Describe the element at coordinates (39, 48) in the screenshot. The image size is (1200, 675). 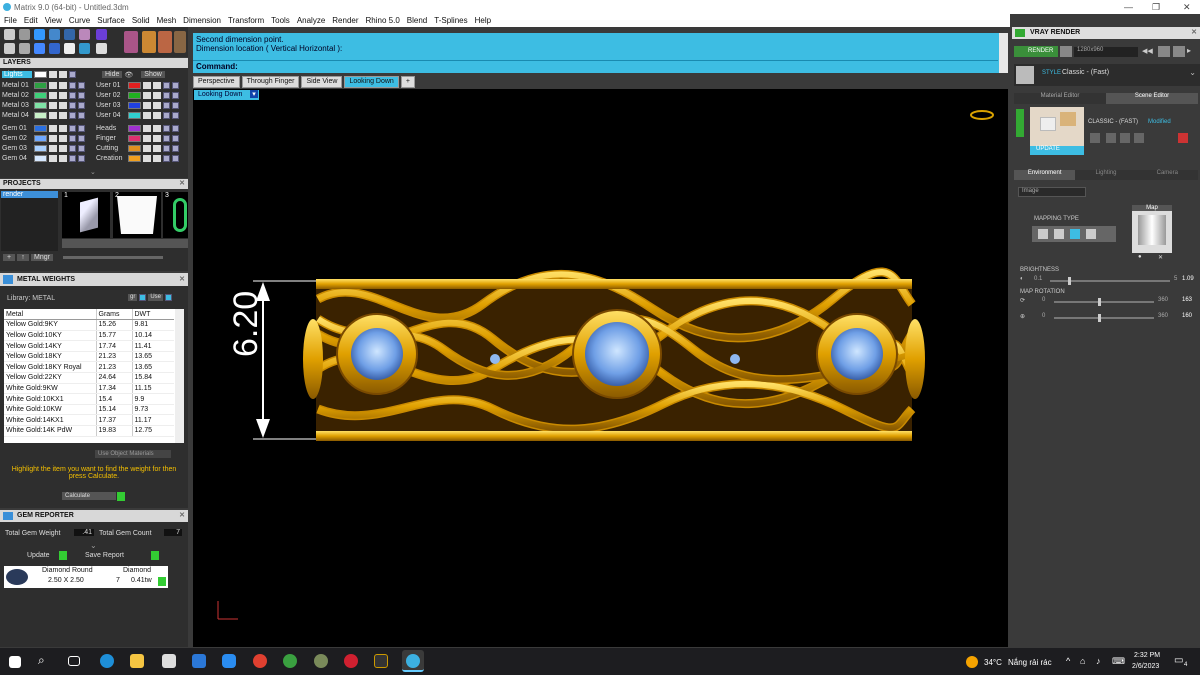
I see `sphere-icon` at that location.